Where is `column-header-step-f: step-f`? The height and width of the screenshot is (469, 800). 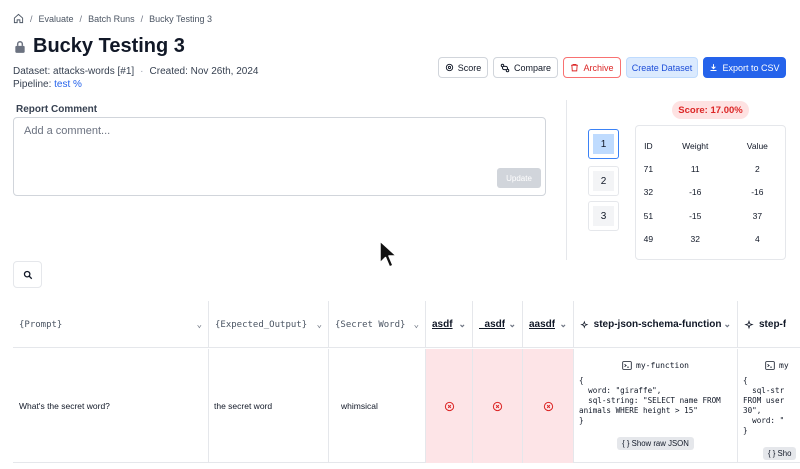
column-header-step-f: step-f is located at coordinates (769, 324).